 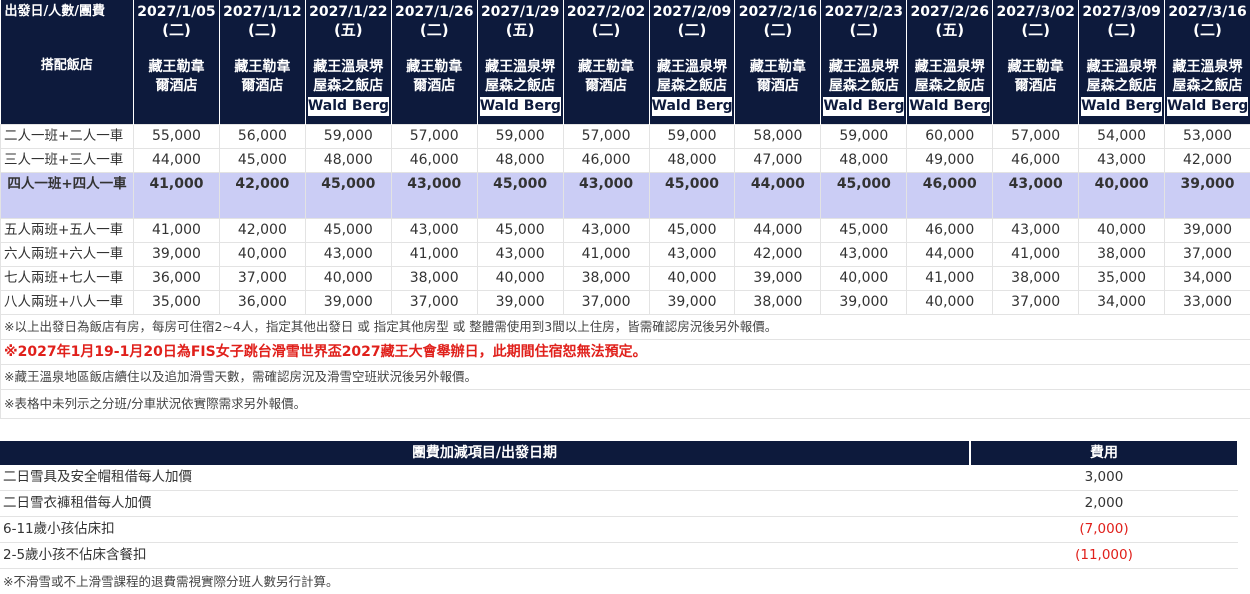 I want to click on departure-date: 2027/3/02, so click(x=1035, y=12).